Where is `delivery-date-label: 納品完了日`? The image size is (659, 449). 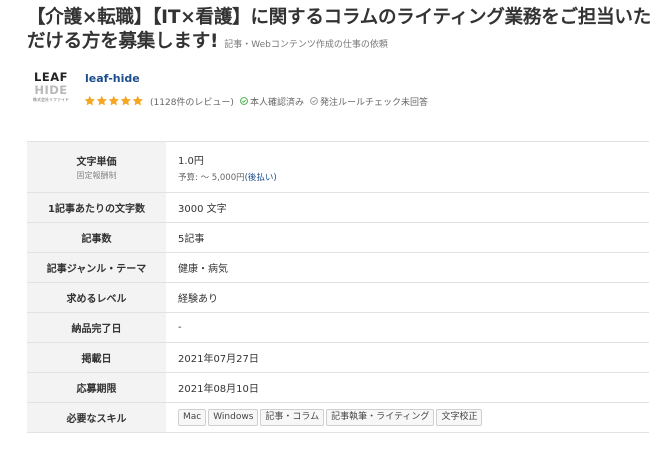
delivery-date-label: 納品完了日 is located at coordinates (96, 327).